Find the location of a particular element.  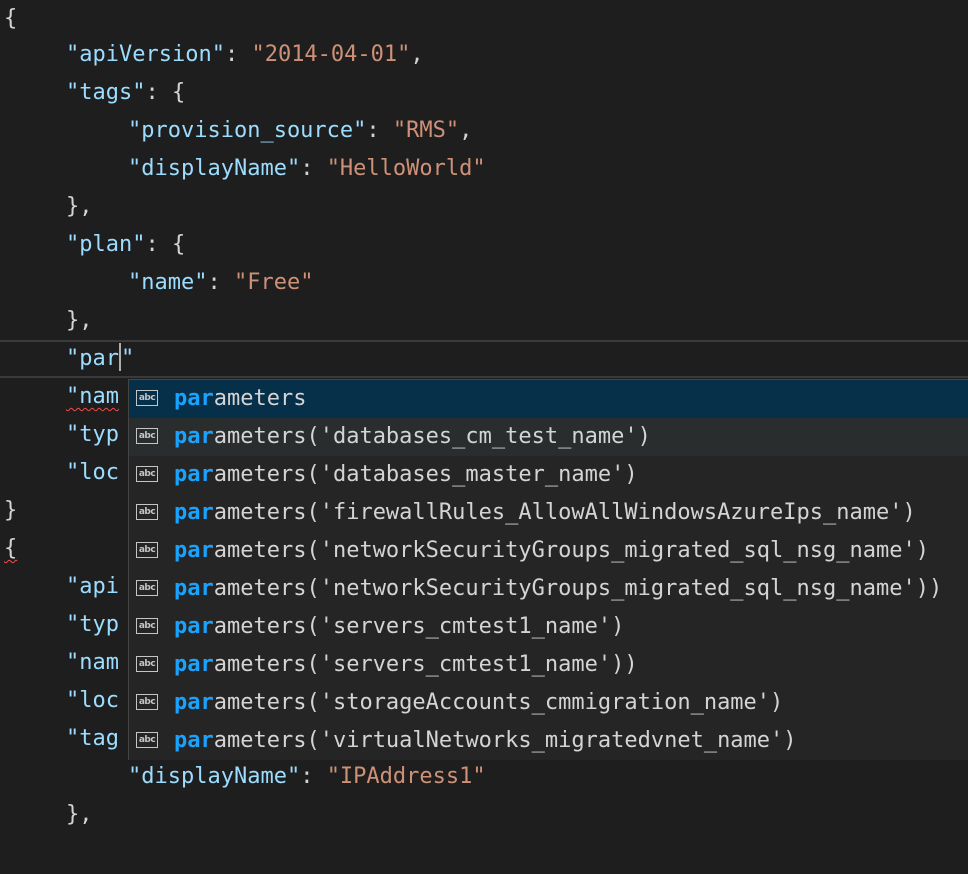

suggestion-item: abc parameters is located at coordinates (548, 399).